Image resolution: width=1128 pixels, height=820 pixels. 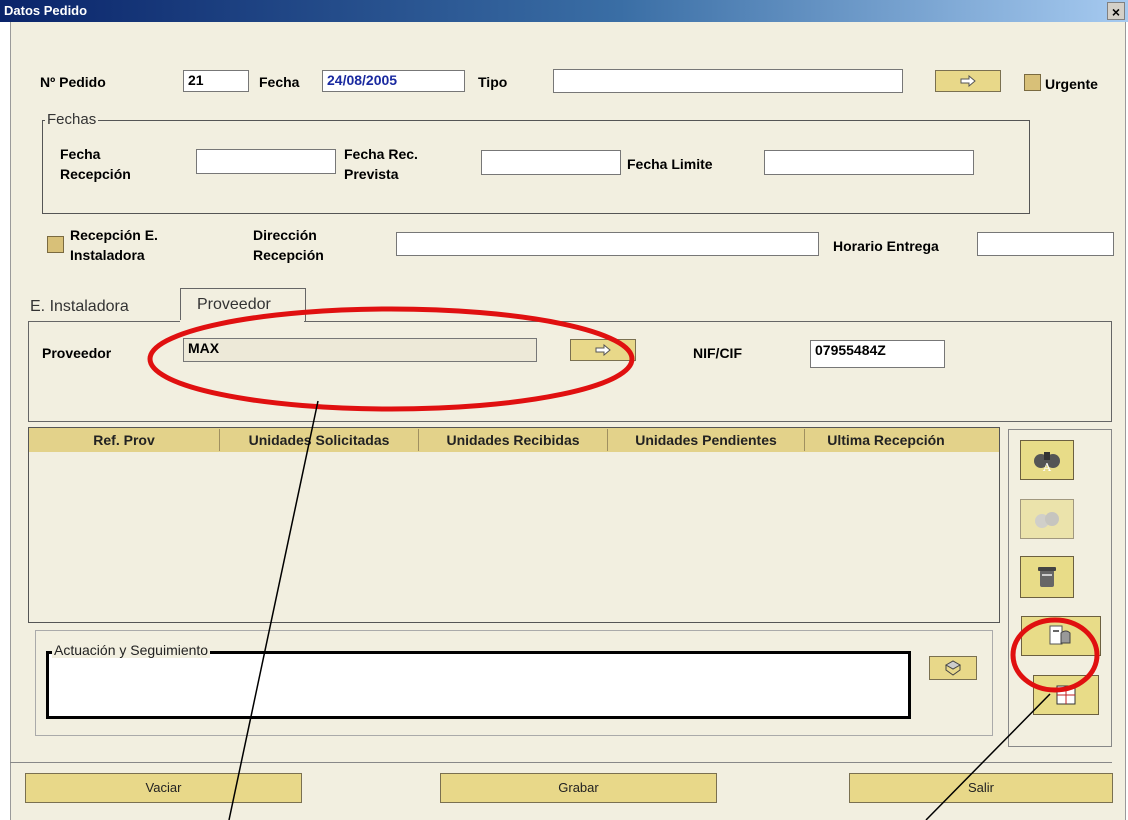 I want to click on annotation-pointer-right, so click(x=988, y=756).